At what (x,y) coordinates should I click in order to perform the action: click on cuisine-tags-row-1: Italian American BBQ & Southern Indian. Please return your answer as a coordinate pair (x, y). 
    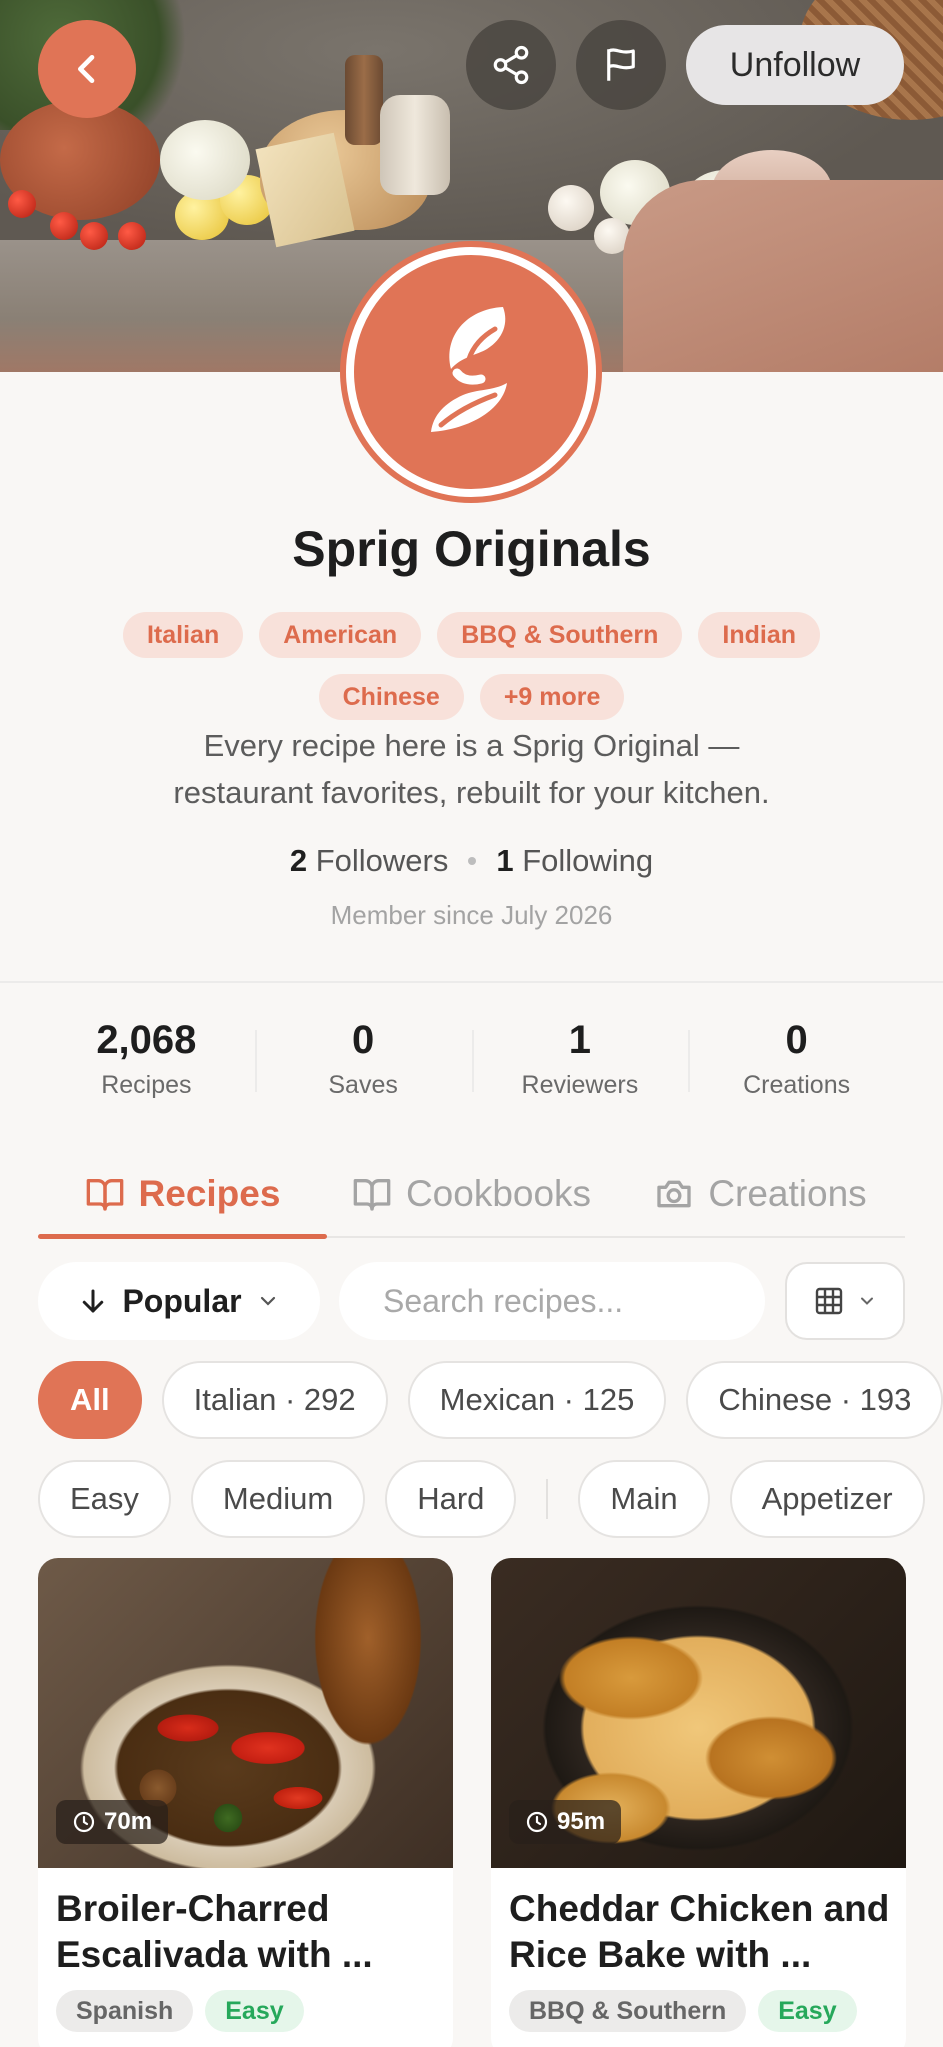
    Looking at the image, I should click on (471, 635).